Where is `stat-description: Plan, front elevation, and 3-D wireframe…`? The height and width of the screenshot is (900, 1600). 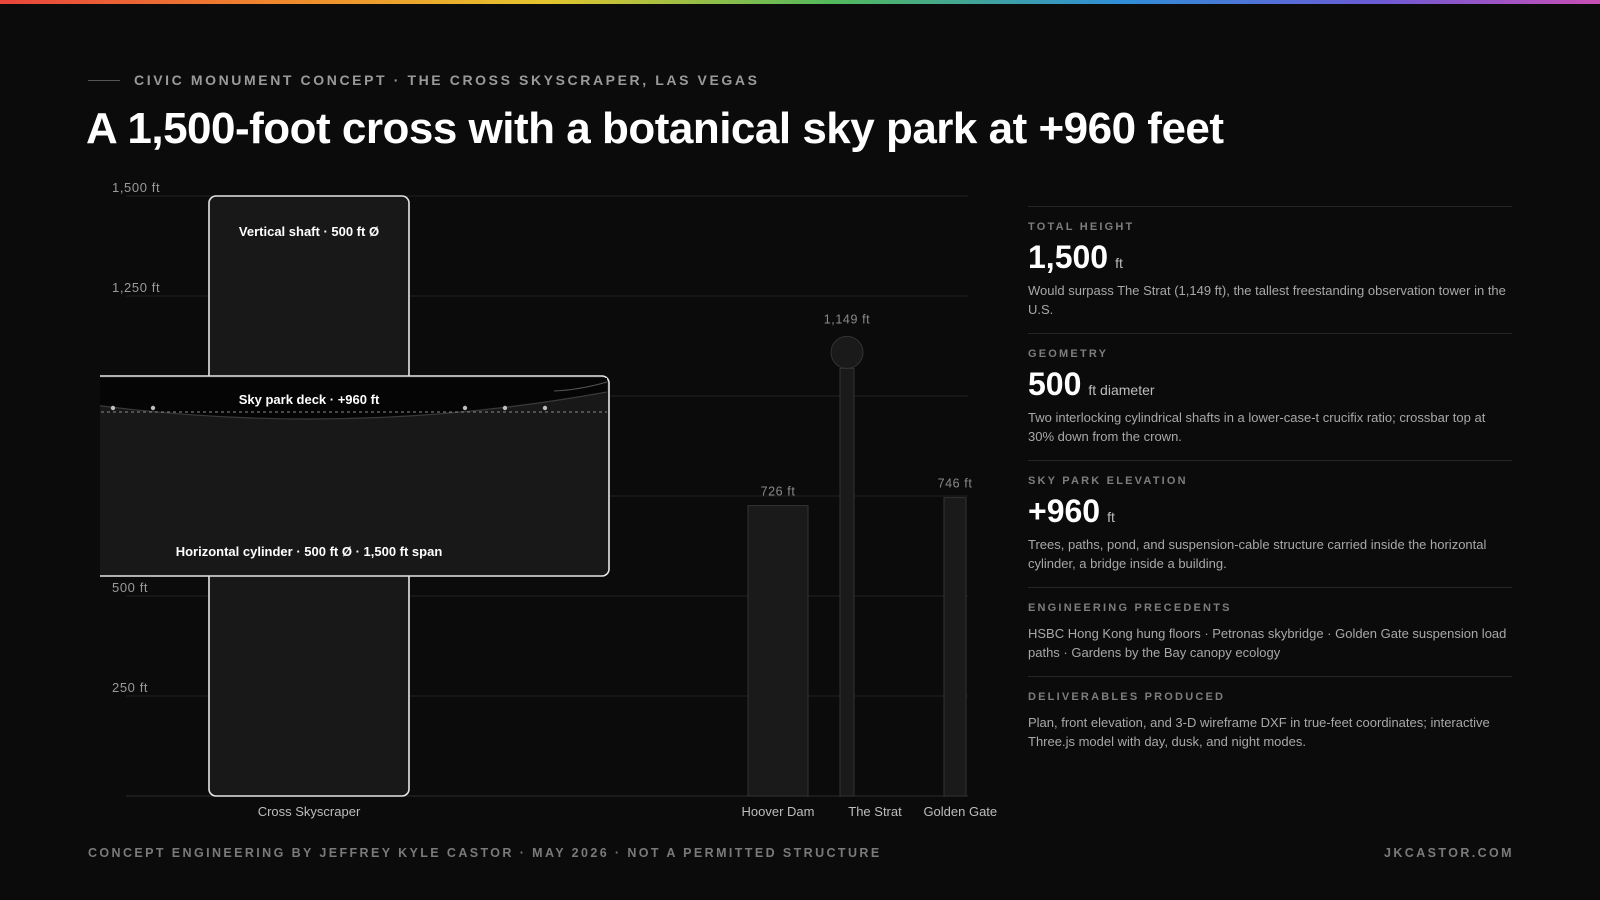
stat-description: Plan, front elevation, and 3-D wireframe… is located at coordinates (1259, 732).